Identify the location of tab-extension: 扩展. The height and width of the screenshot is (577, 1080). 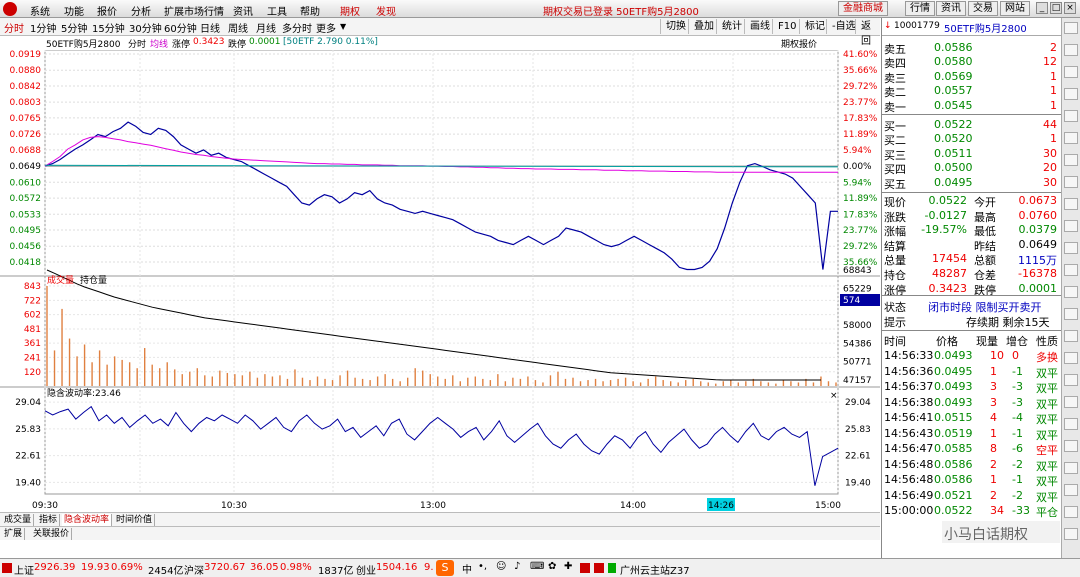
(14, 534).